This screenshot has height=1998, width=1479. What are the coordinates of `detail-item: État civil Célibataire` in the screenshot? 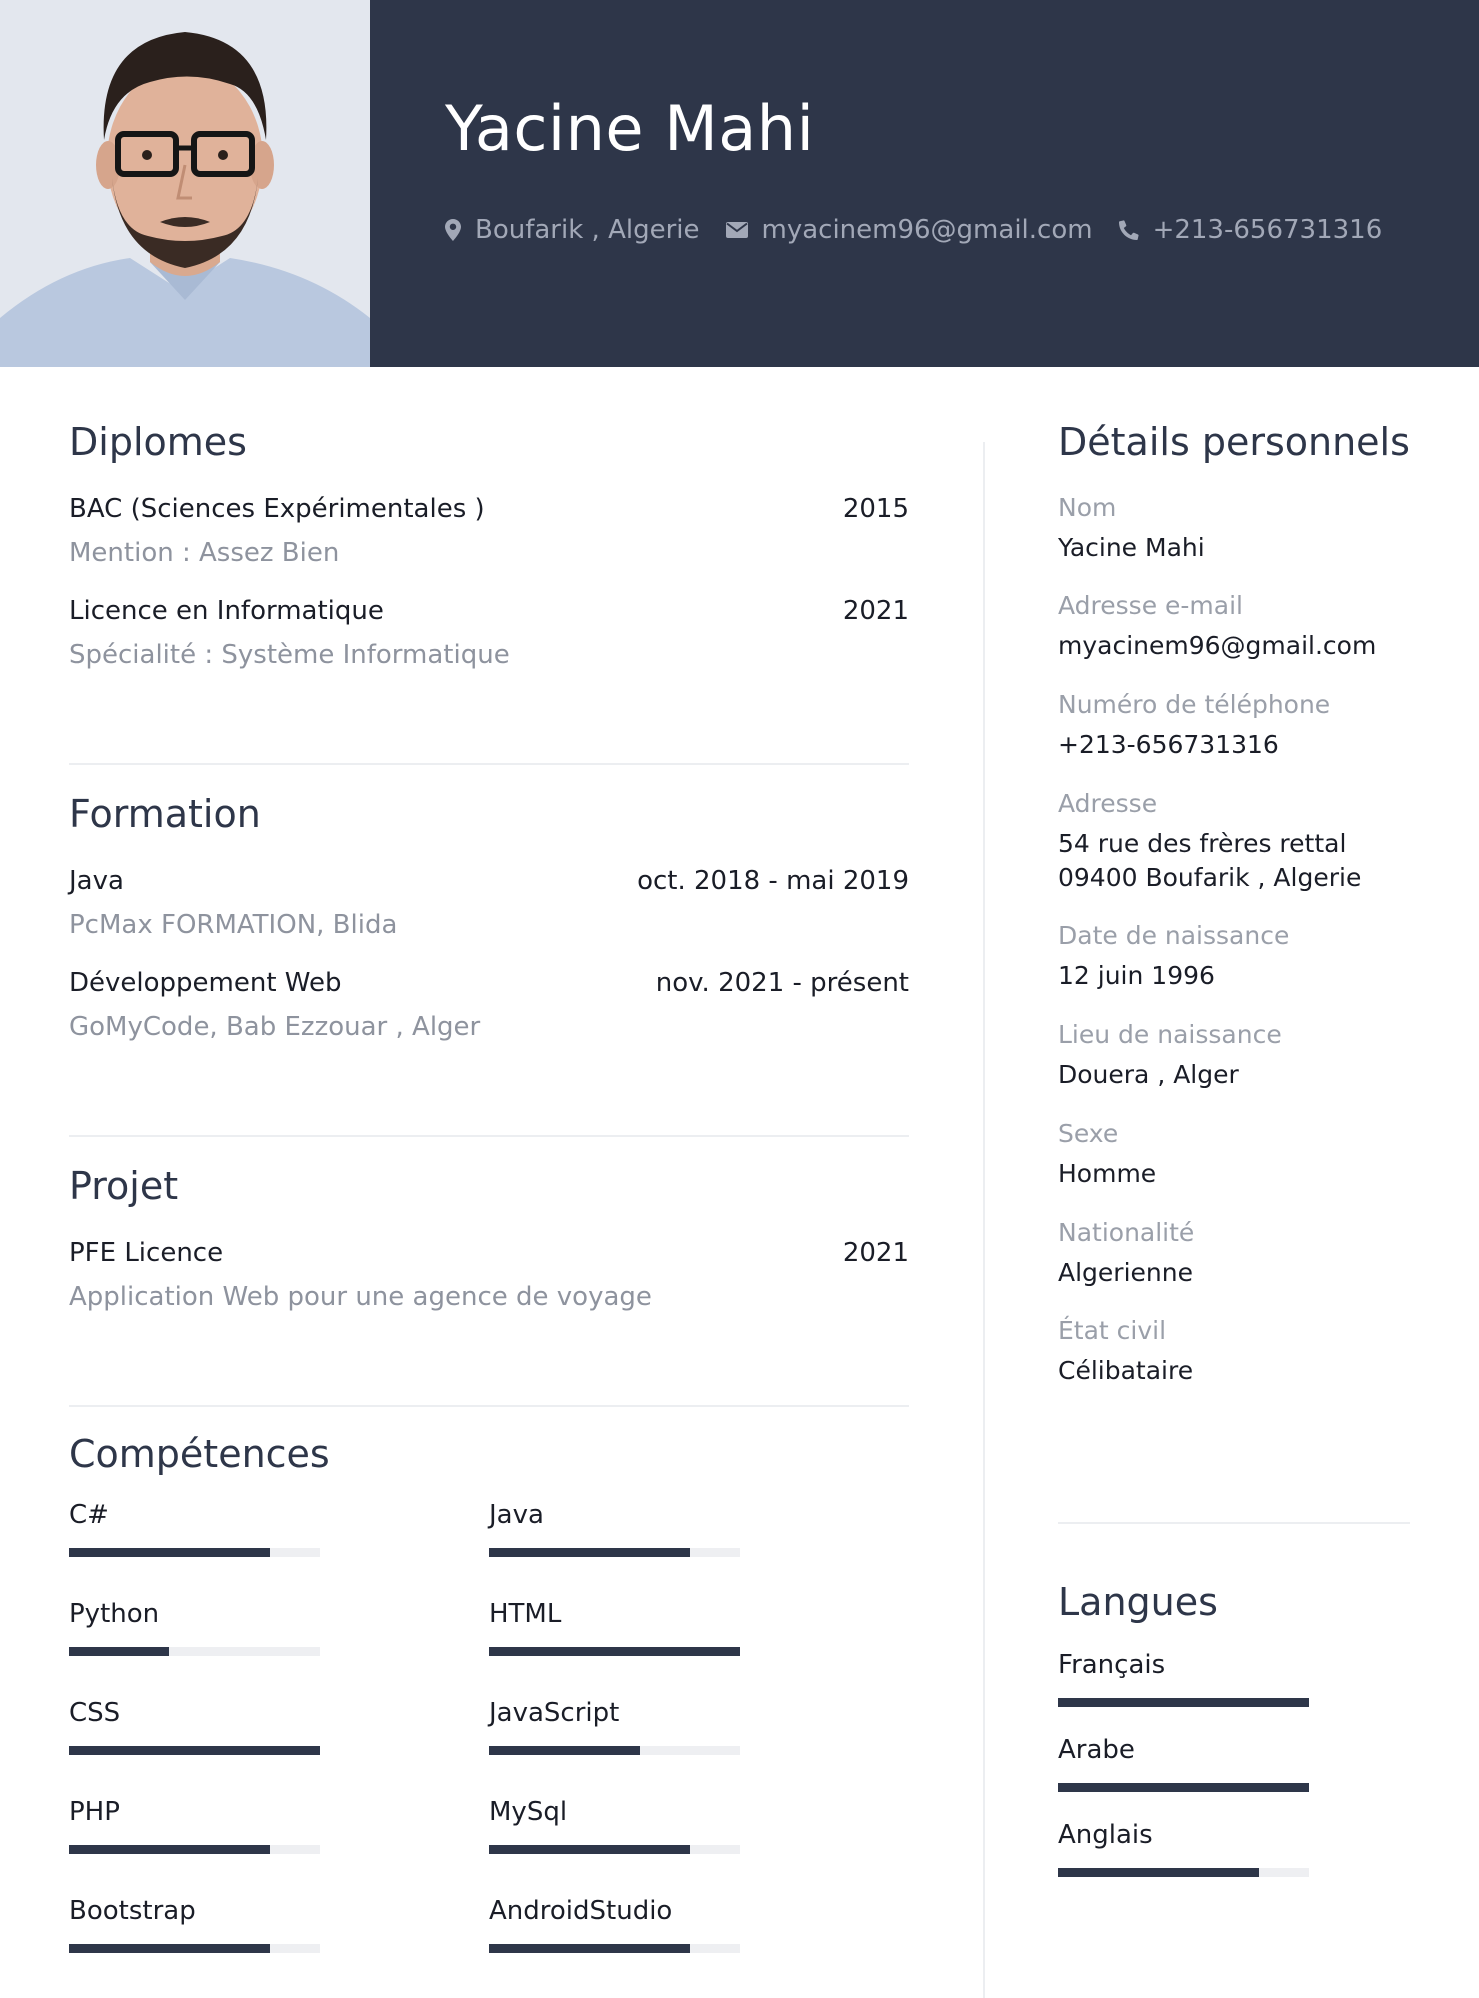 It's located at (1234, 1352).